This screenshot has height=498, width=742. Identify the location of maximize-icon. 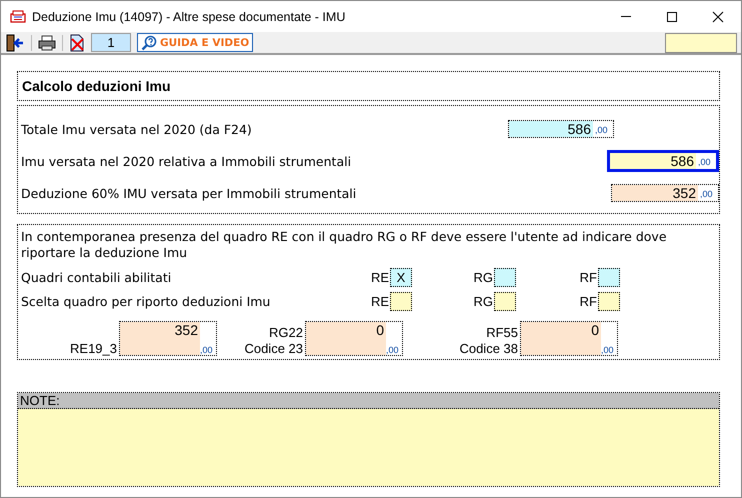
(672, 16).